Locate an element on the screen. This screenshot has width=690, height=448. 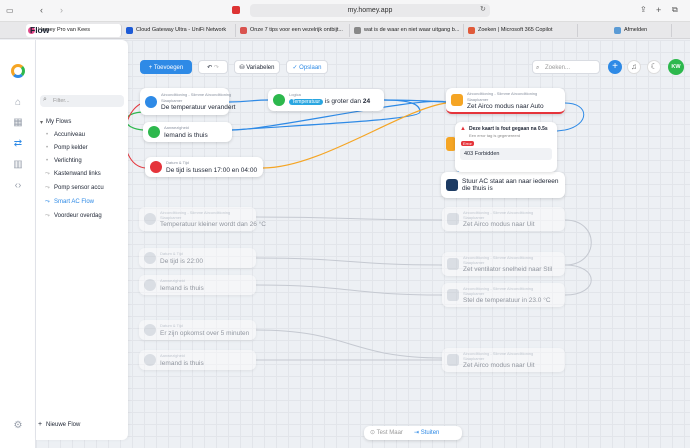
sidebar-flow-pomp-sensor-accu: Pomp sensor accu is located at coordinates (79, 188).